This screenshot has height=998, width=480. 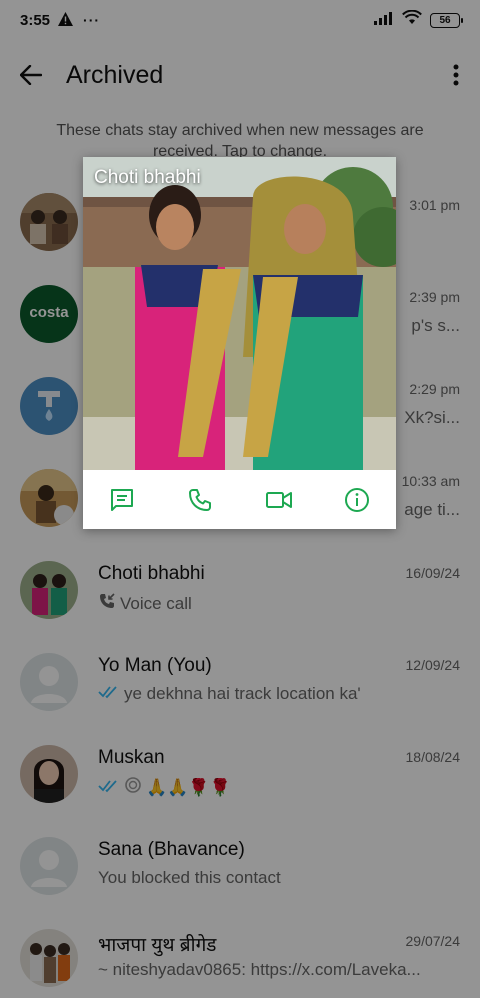 I want to click on message-icon, so click(x=122, y=500).